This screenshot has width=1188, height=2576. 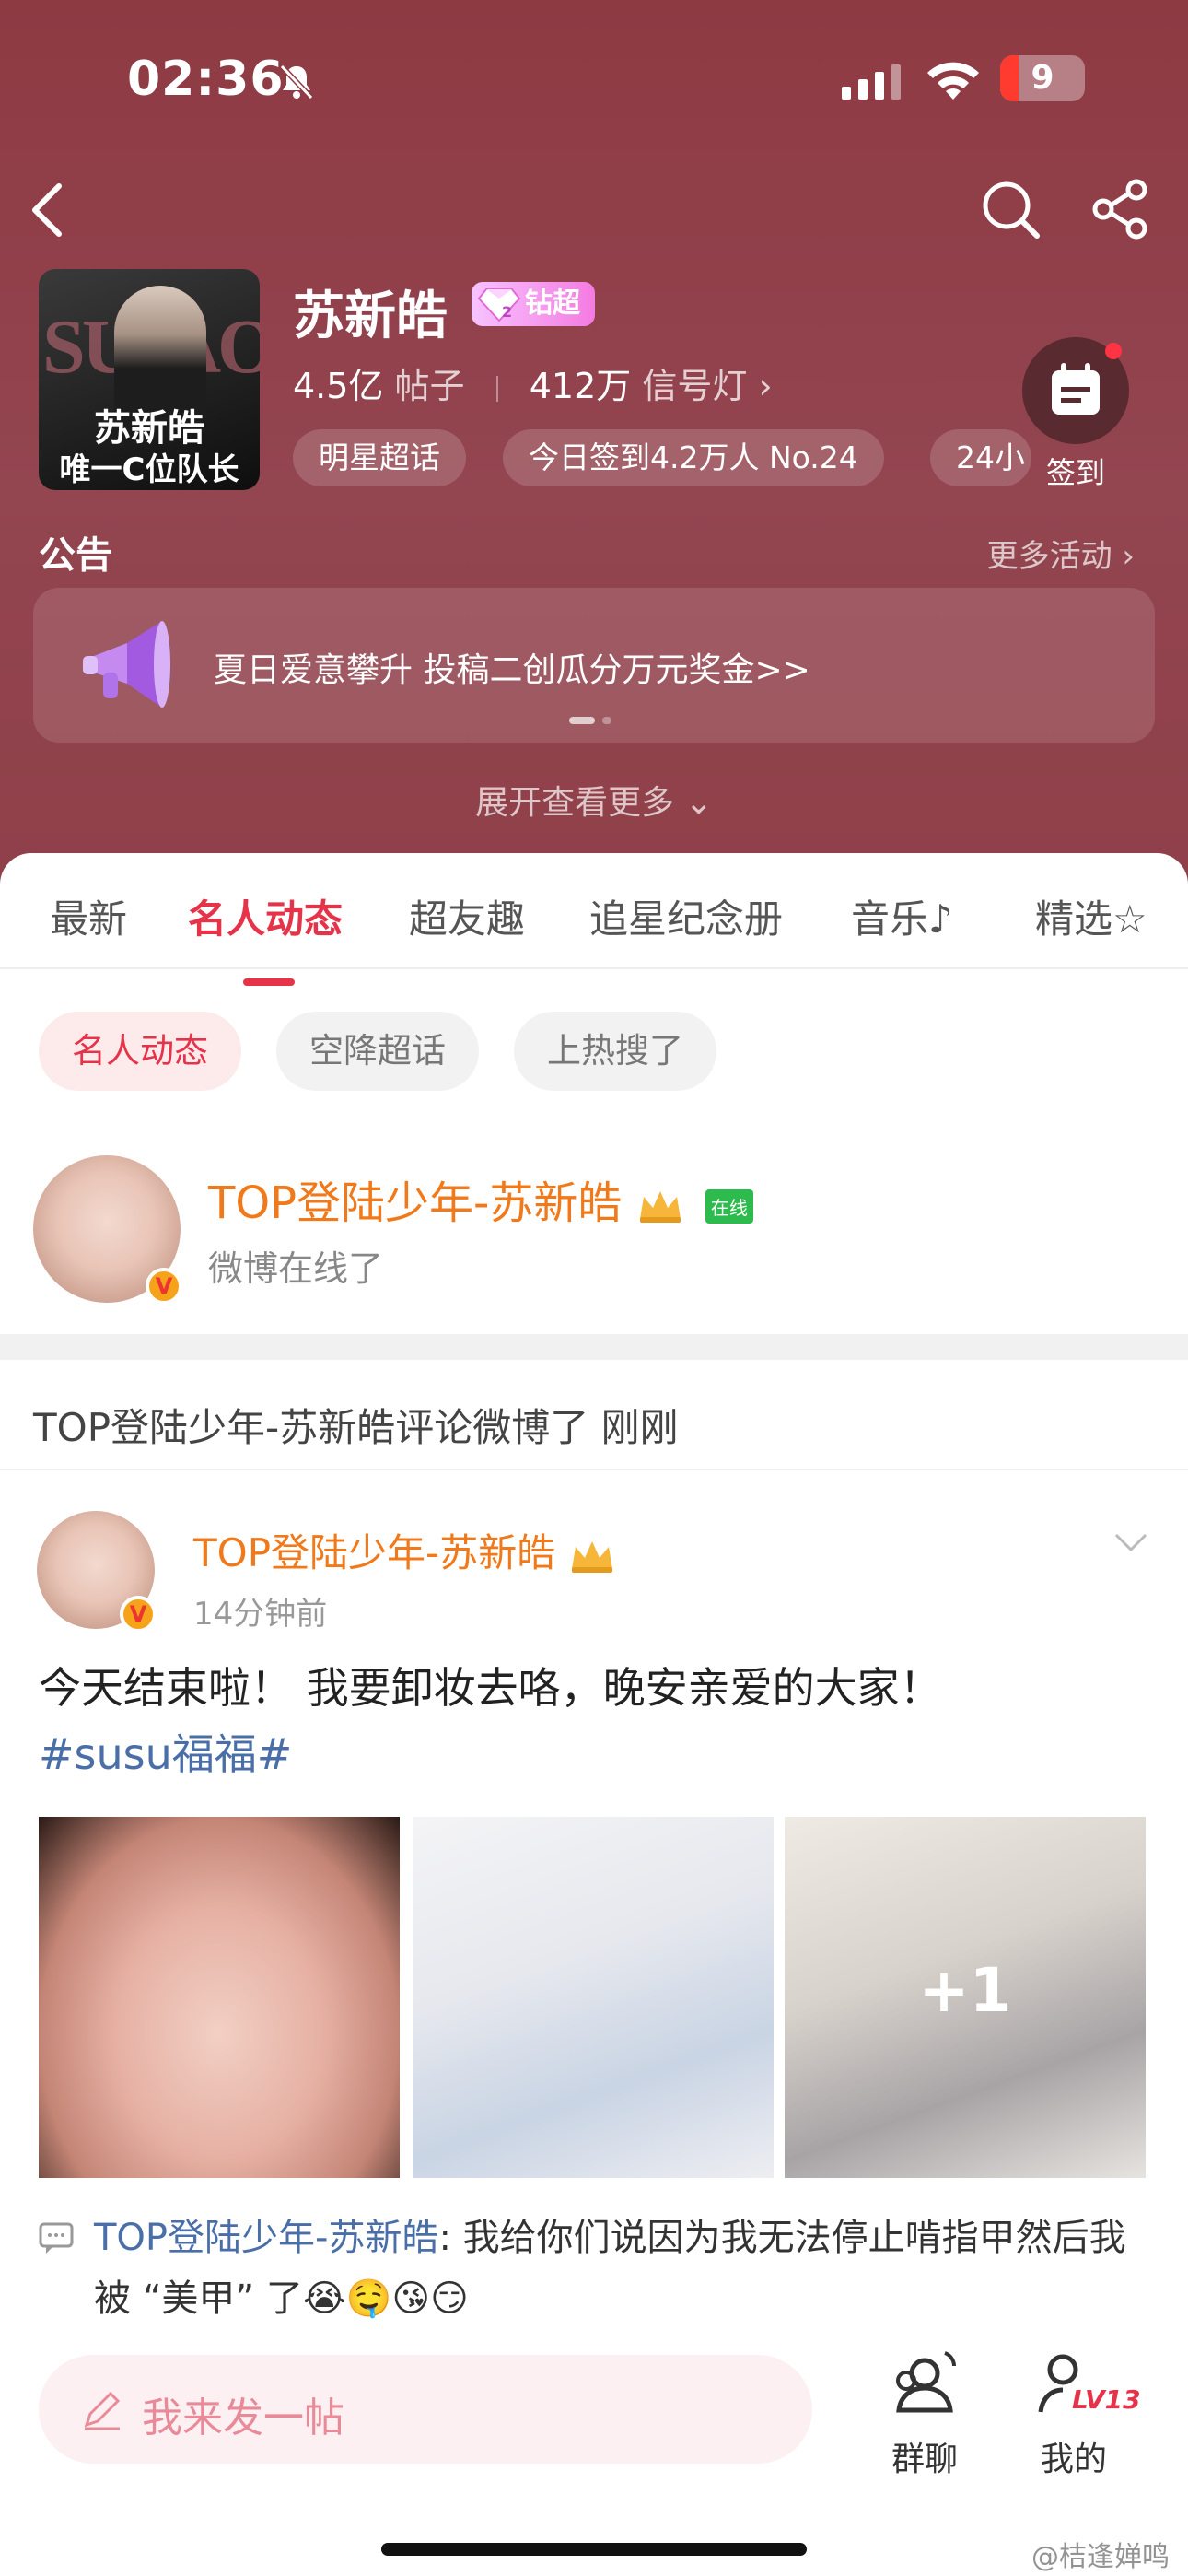 I want to click on signal-count: 412万, so click(x=581, y=386).